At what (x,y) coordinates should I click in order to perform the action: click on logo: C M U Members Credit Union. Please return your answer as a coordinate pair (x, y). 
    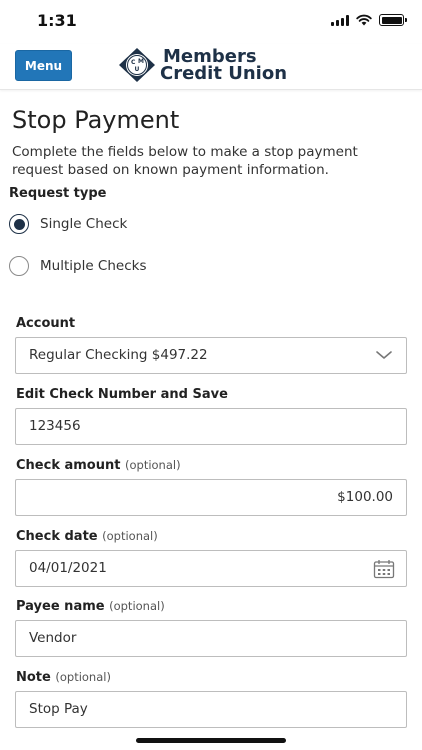
    Looking at the image, I should click on (202, 65).